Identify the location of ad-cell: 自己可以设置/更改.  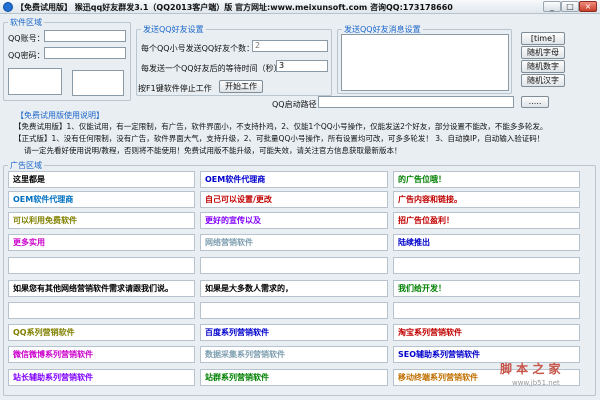
(294, 199).